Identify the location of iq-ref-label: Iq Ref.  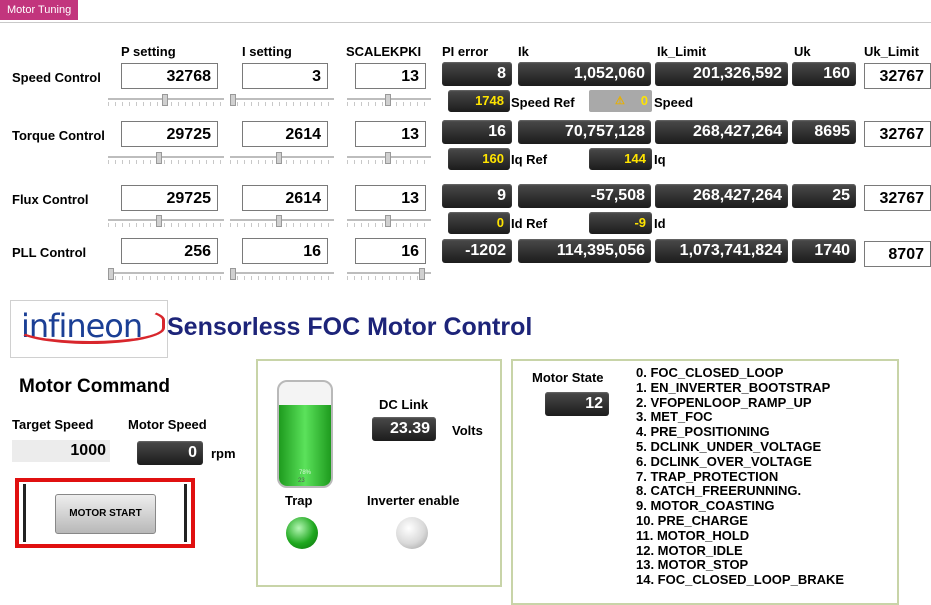
(529, 159).